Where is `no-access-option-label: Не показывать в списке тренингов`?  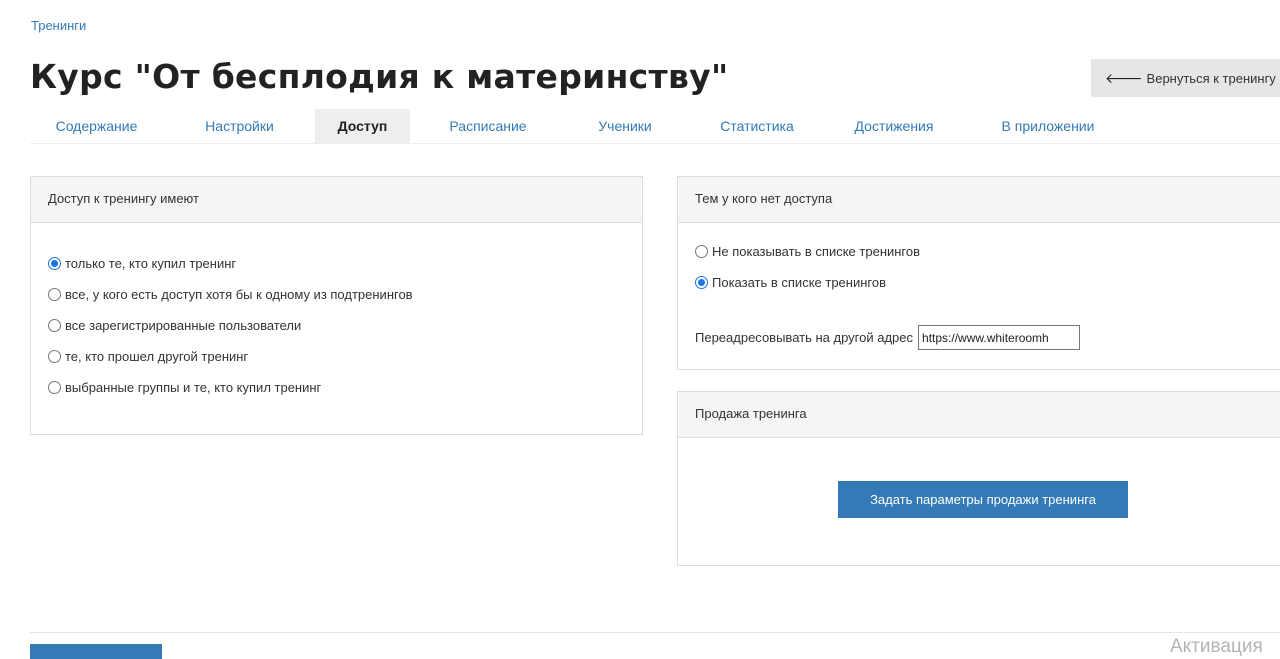
no-access-option-label: Не показывать в списке тренингов is located at coordinates (816, 251).